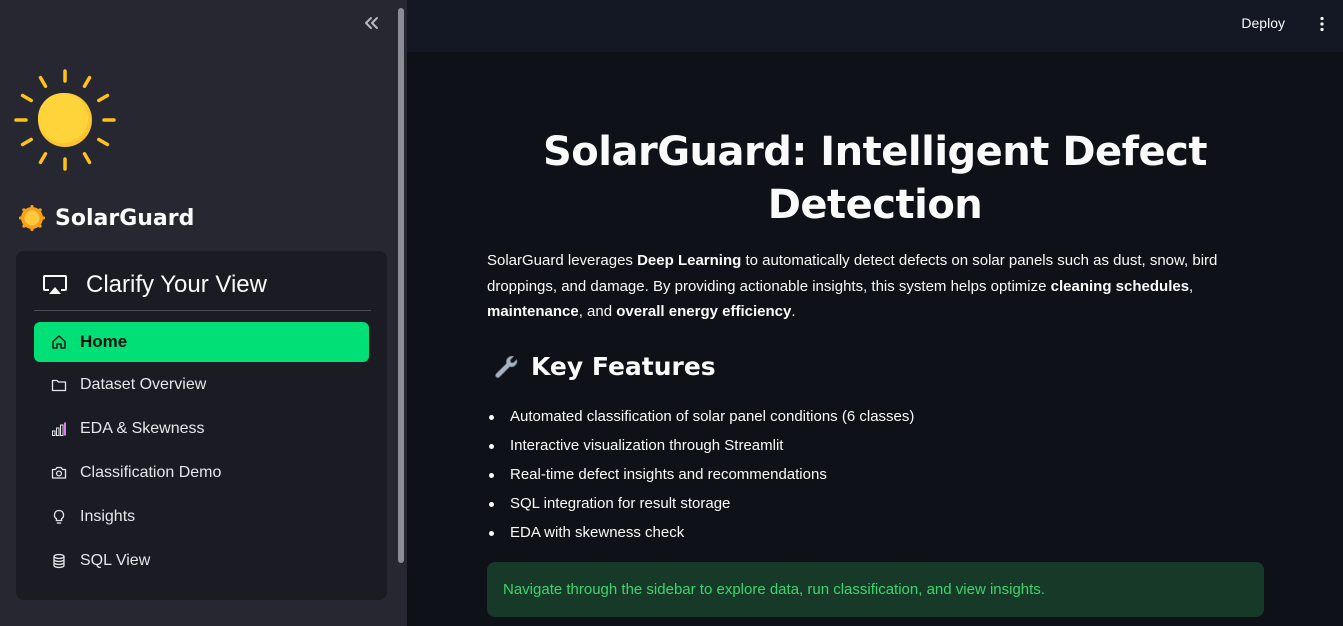 The image size is (1343, 626). Describe the element at coordinates (104, 341) in the screenshot. I see `nav-item-label: Home` at that location.